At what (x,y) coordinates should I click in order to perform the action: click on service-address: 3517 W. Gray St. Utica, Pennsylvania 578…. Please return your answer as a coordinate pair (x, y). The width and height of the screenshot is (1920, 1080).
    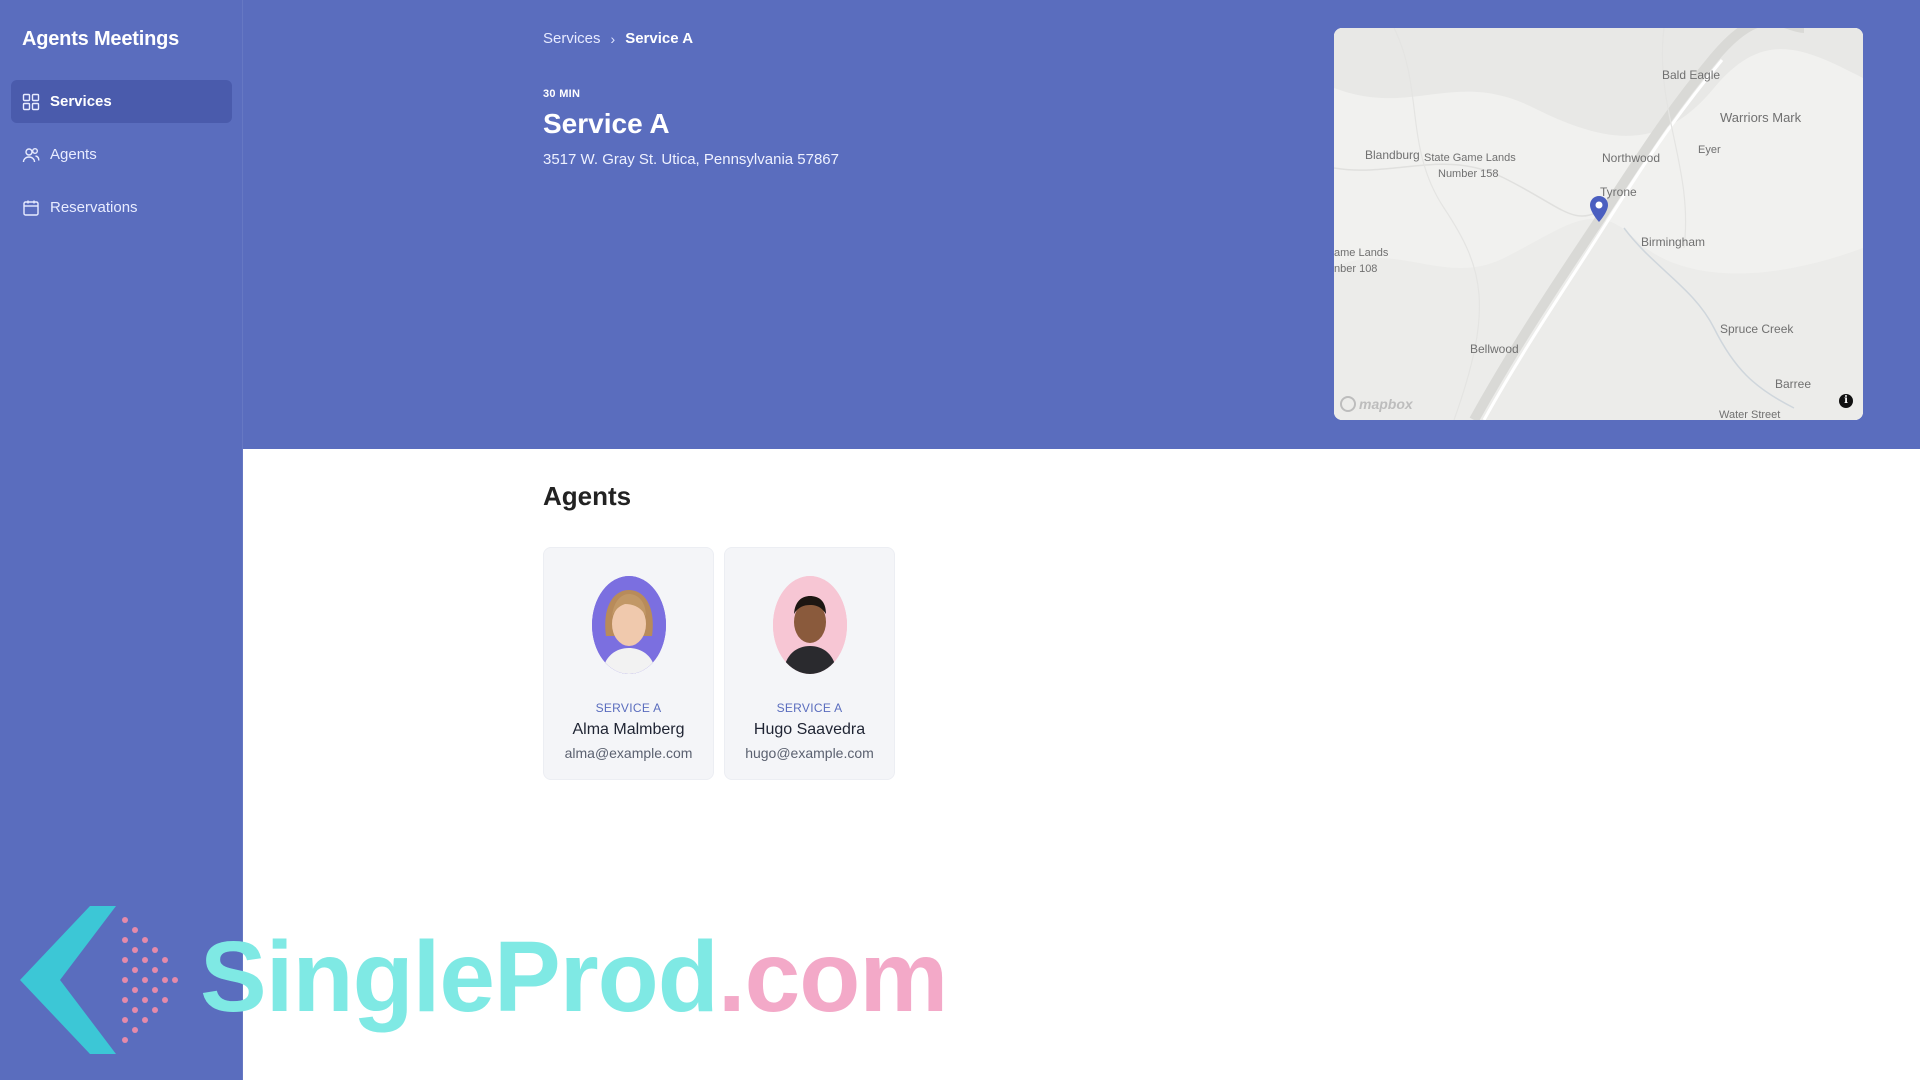
    Looking at the image, I should click on (691, 159).